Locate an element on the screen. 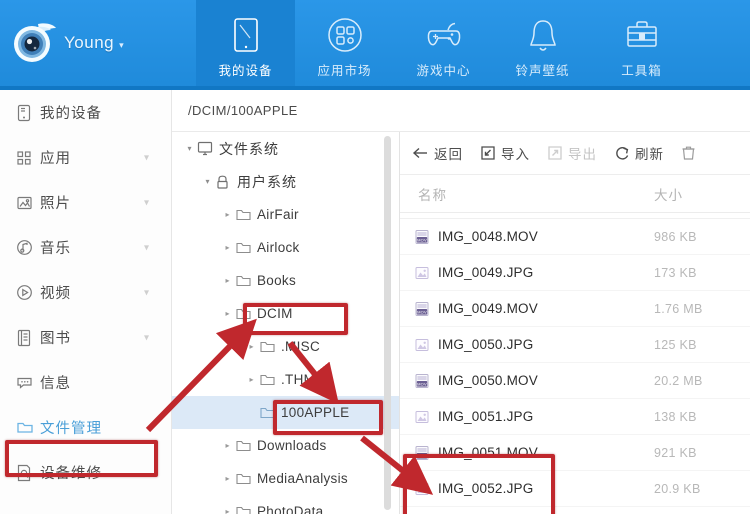 The image size is (750, 514). nav-item-game-center: 游戏中心 is located at coordinates (443, 45).